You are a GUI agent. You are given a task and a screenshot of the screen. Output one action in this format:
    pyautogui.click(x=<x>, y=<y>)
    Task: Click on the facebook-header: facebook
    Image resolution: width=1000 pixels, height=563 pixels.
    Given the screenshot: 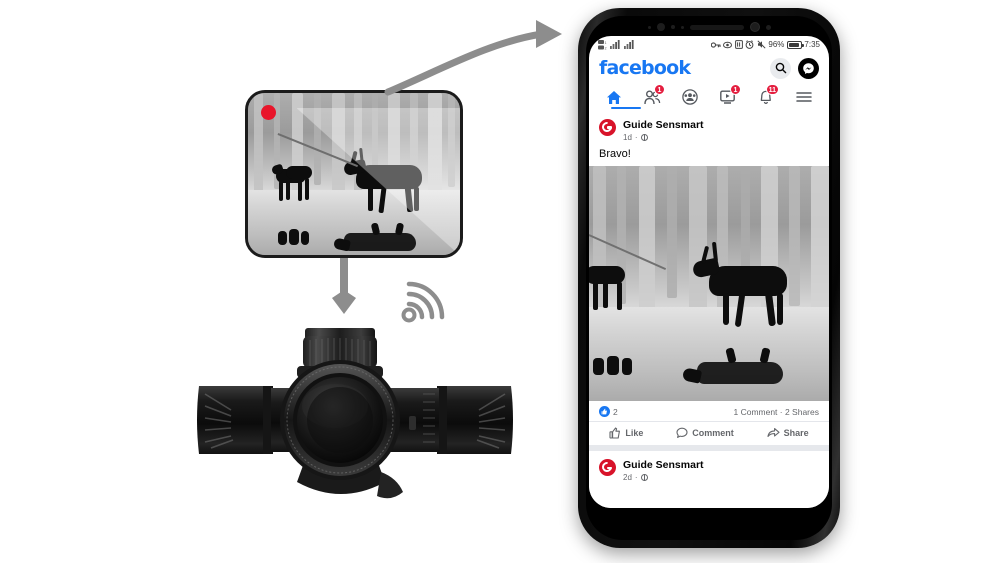 What is the action you would take?
    pyautogui.click(x=709, y=68)
    